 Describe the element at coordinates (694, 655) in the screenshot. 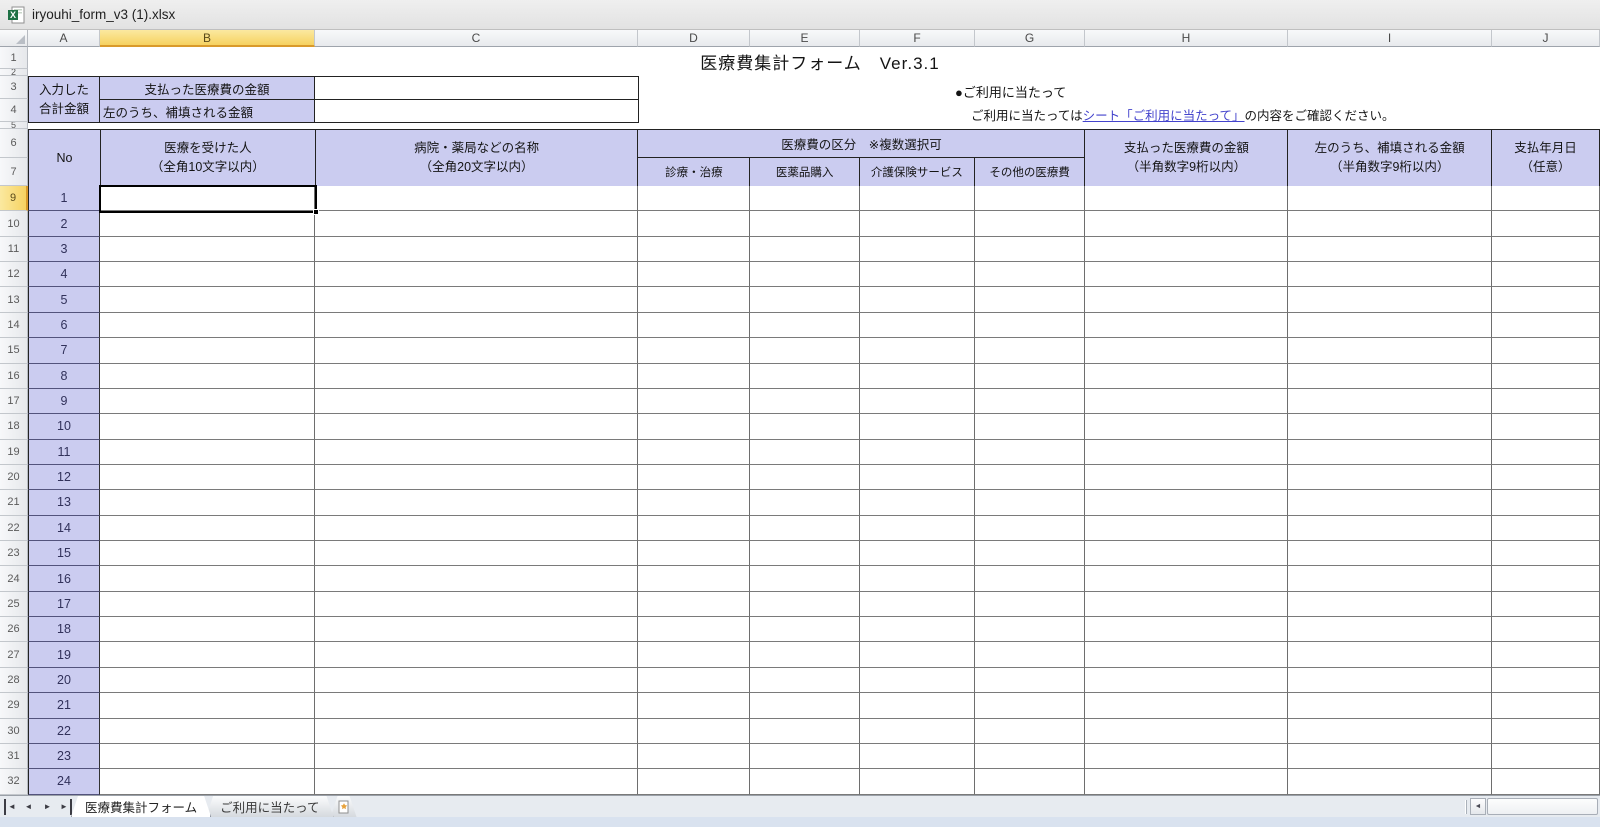

I see `cell-D27` at that location.